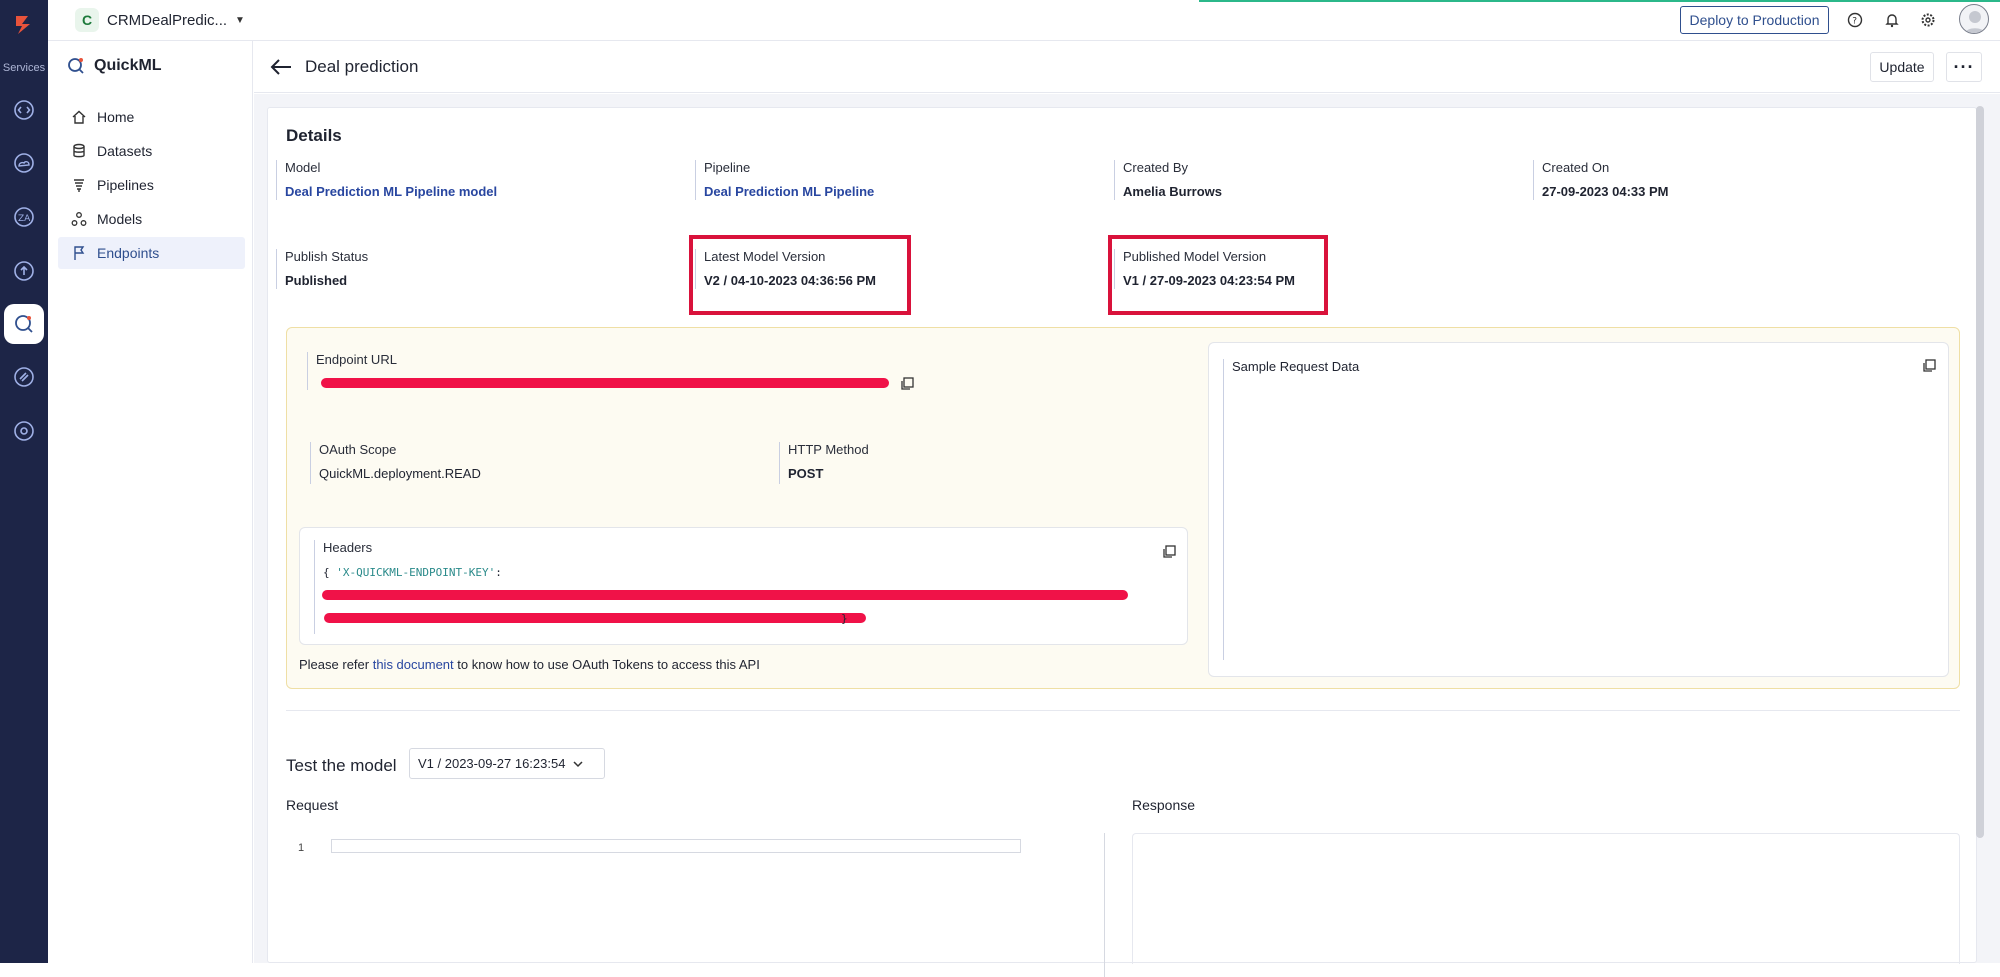 The width and height of the screenshot is (2000, 977). I want to click on highlight-box-published-version, so click(1218, 275).